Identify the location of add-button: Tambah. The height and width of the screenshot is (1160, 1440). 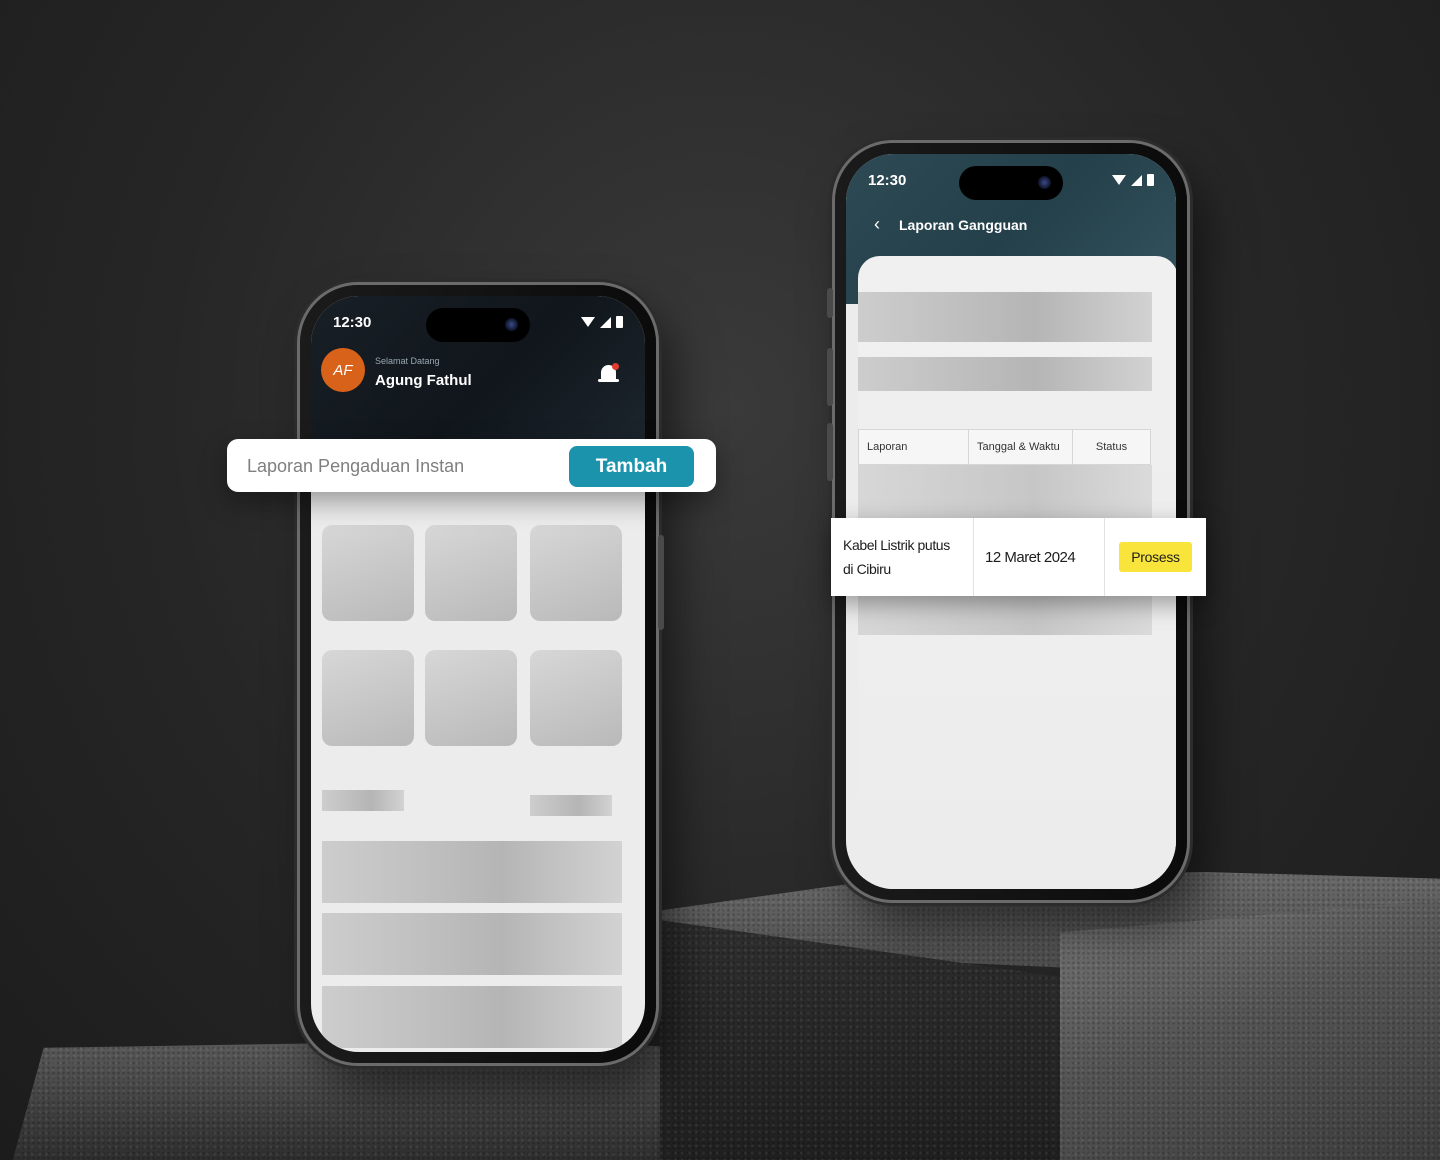
(631, 466).